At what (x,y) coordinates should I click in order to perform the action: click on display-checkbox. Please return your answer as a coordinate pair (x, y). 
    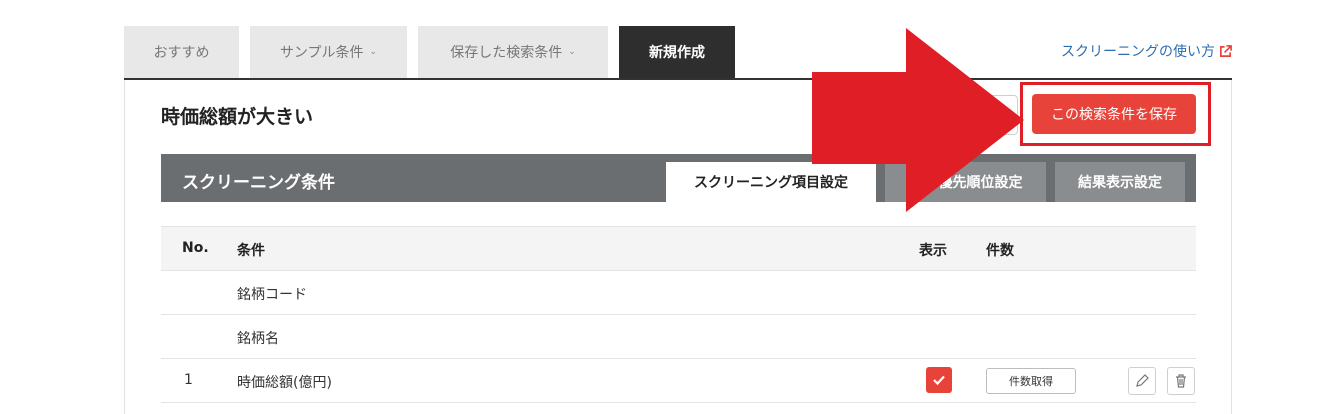
    Looking at the image, I should click on (939, 380).